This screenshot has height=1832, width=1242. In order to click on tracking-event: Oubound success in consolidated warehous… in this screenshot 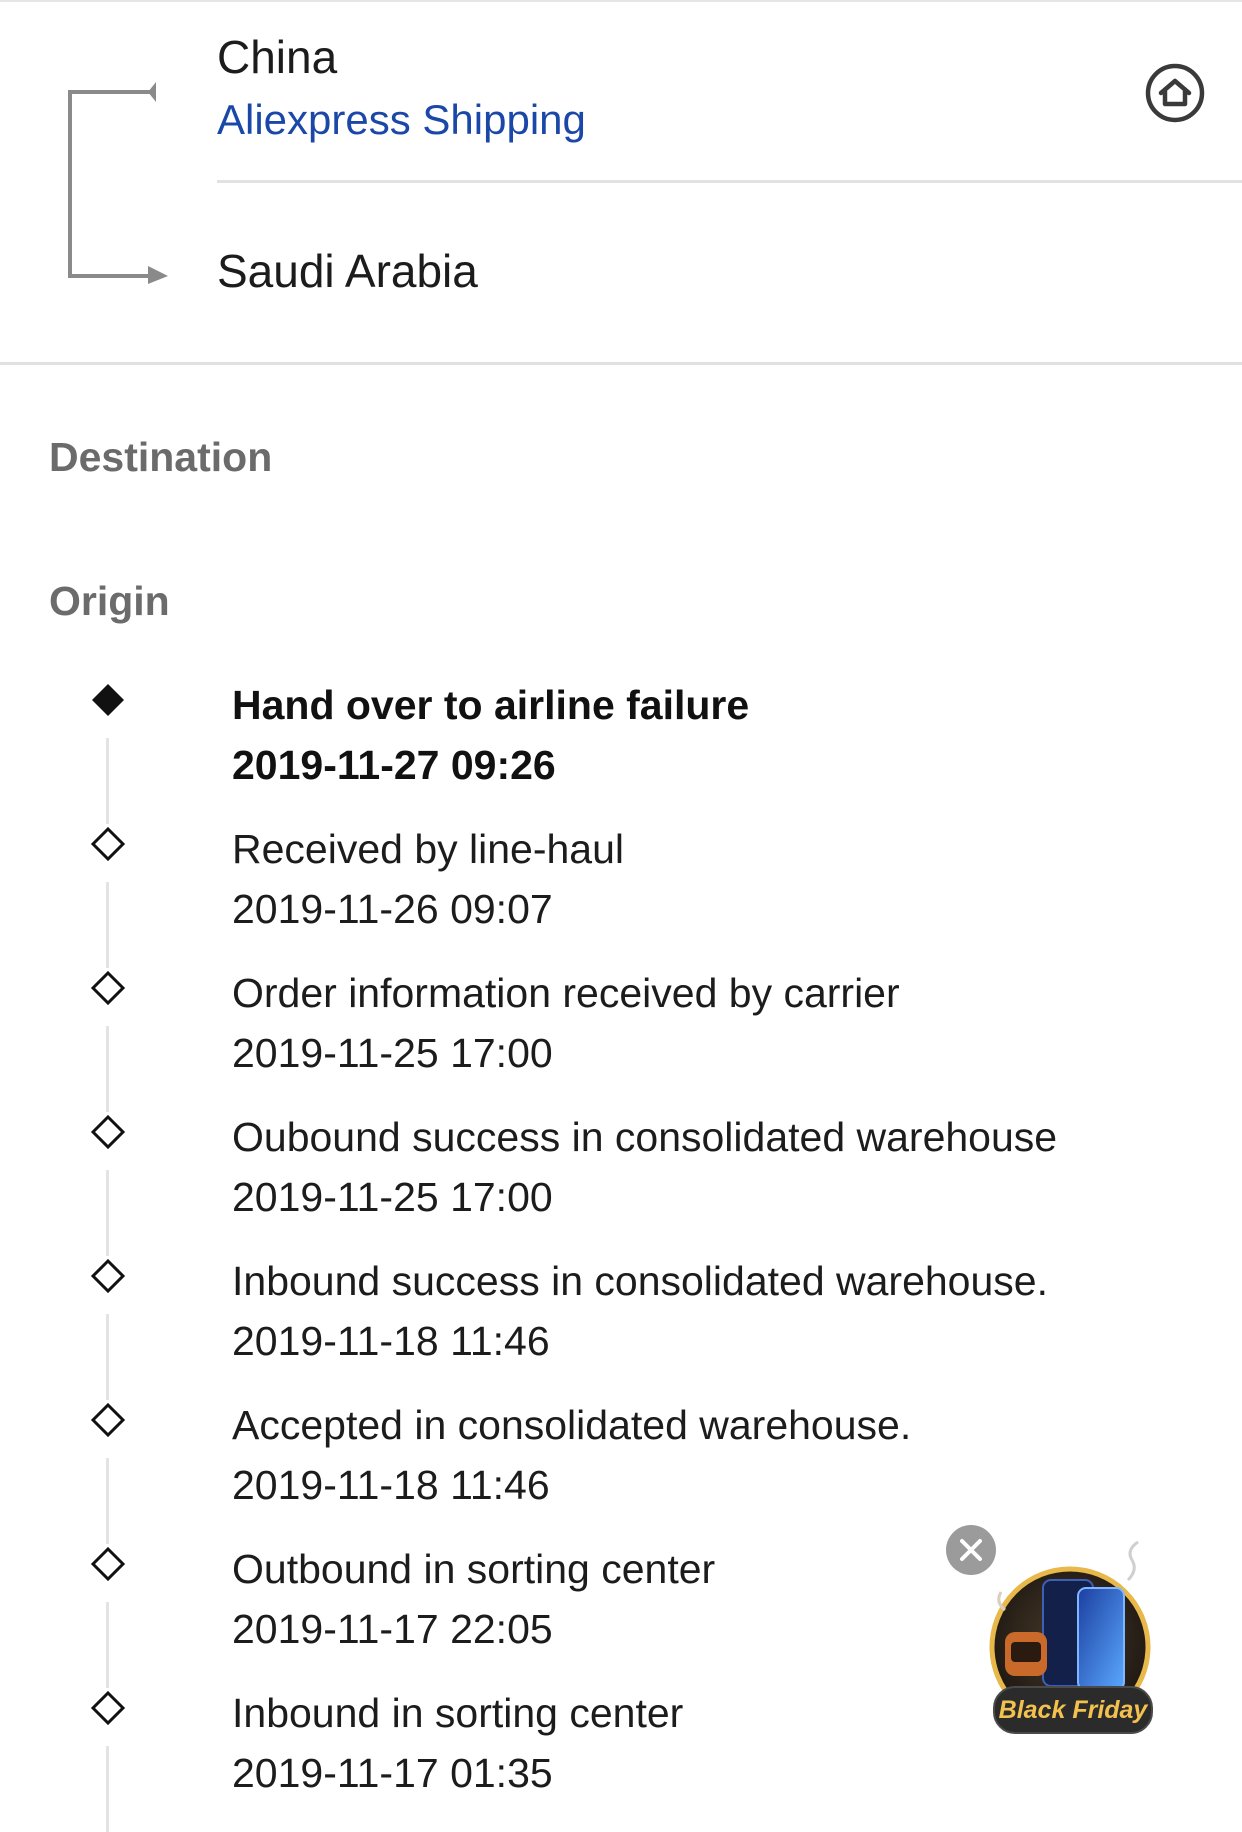, I will do `click(621, 1174)`.